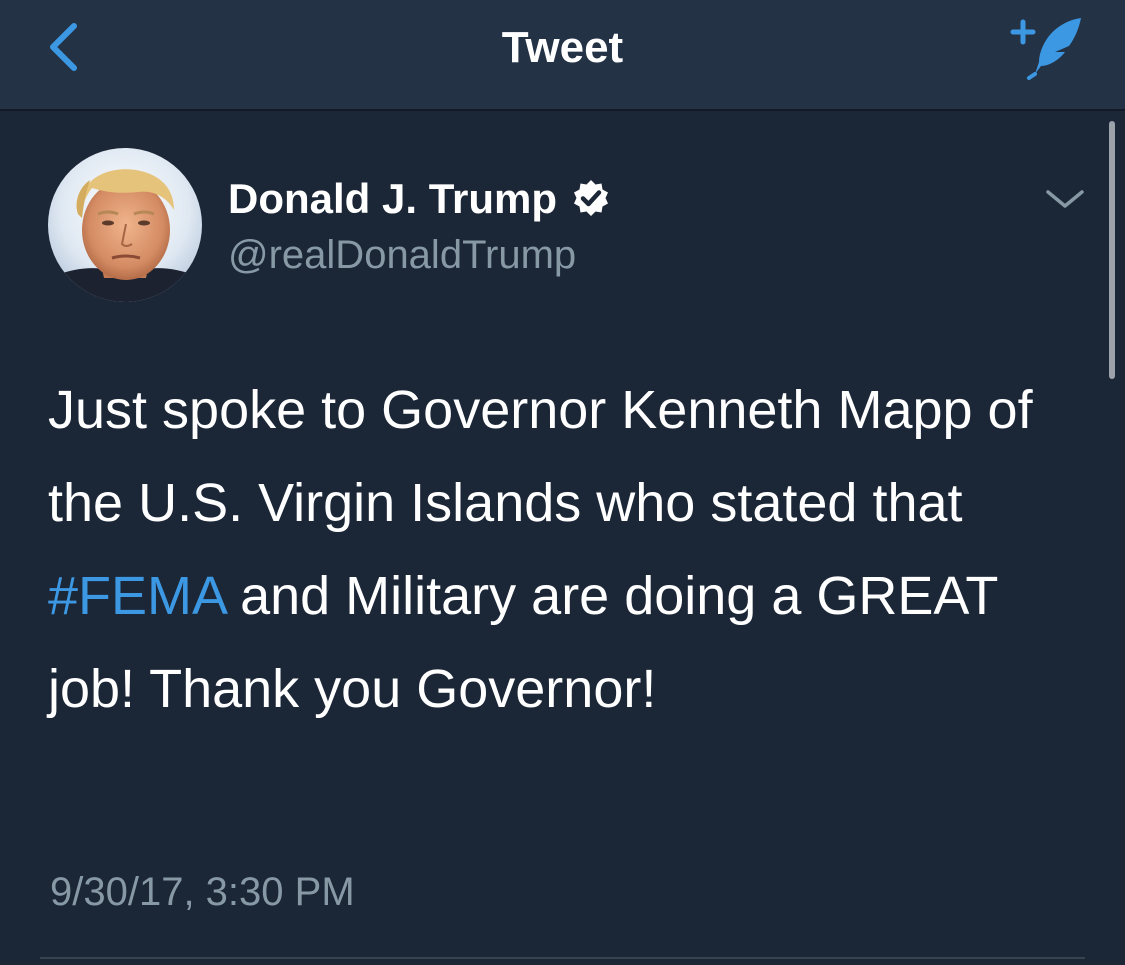 This screenshot has height=965, width=1125. I want to click on compose-quill-icon, so click(1049, 49).